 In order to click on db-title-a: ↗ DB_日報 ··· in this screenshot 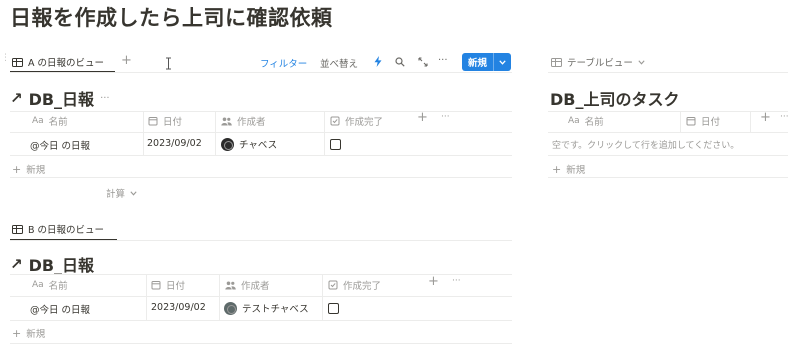, I will do `click(60, 98)`.